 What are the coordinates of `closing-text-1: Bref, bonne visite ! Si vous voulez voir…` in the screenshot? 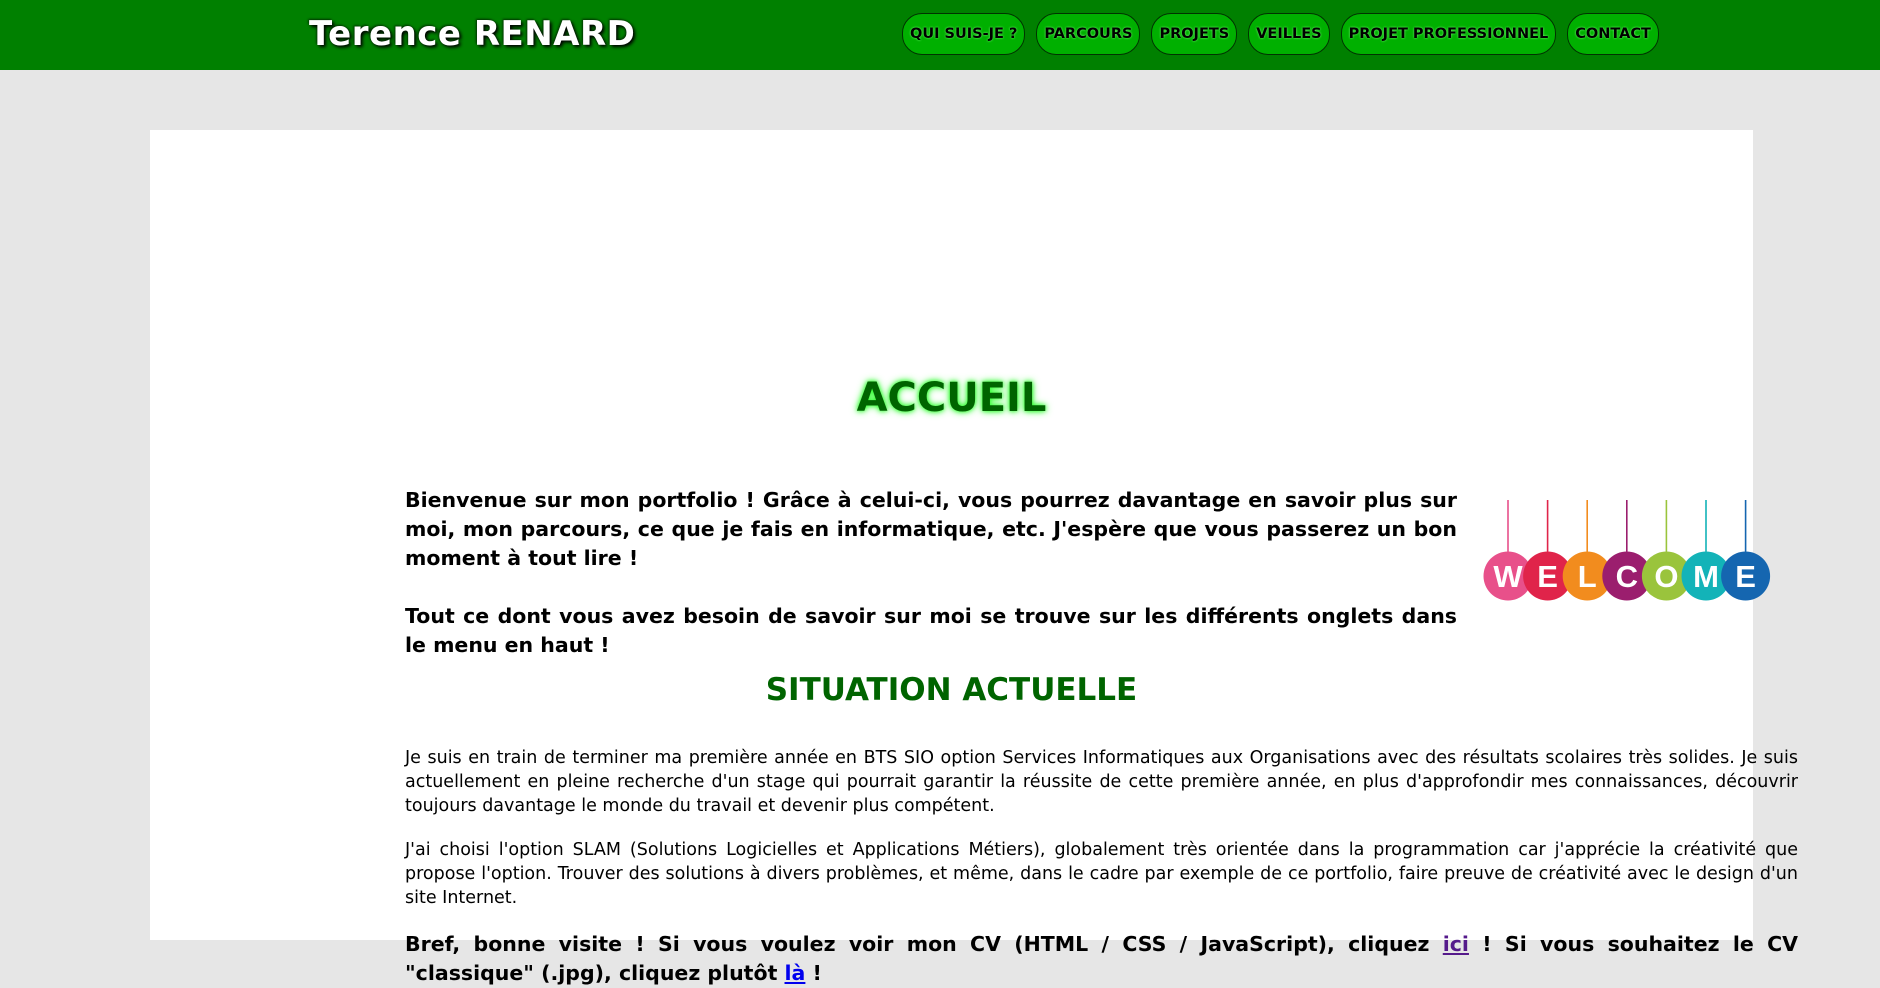 It's located at (924, 944).